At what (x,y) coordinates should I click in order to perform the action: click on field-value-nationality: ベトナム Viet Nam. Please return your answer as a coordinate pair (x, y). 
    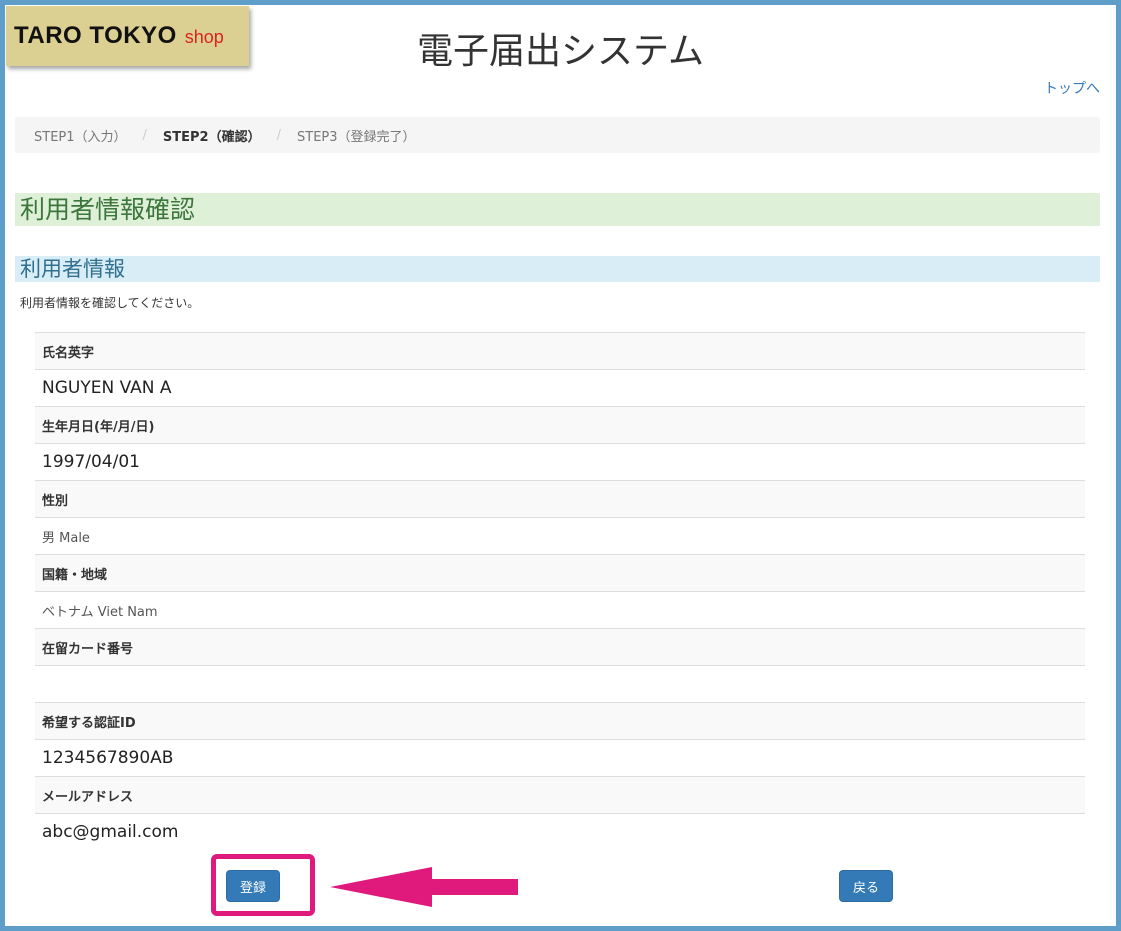
    Looking at the image, I should click on (560, 609).